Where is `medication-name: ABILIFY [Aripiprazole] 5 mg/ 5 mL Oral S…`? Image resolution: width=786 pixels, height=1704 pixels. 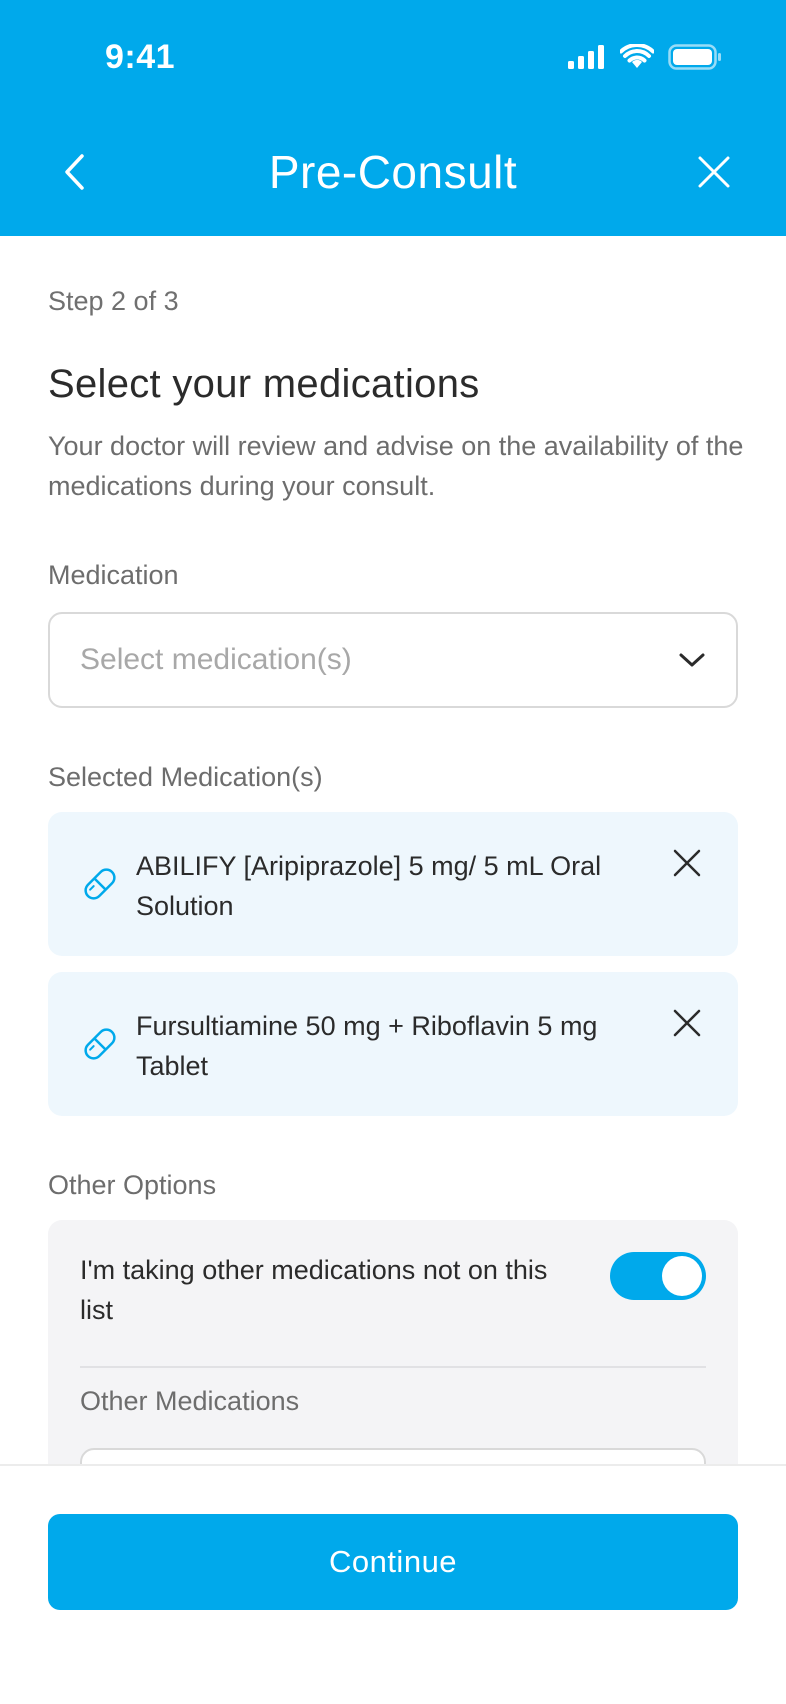
medication-name: ABILIFY [Aripiprazole] 5 mg/ 5 mL Oral S… is located at coordinates (369, 886).